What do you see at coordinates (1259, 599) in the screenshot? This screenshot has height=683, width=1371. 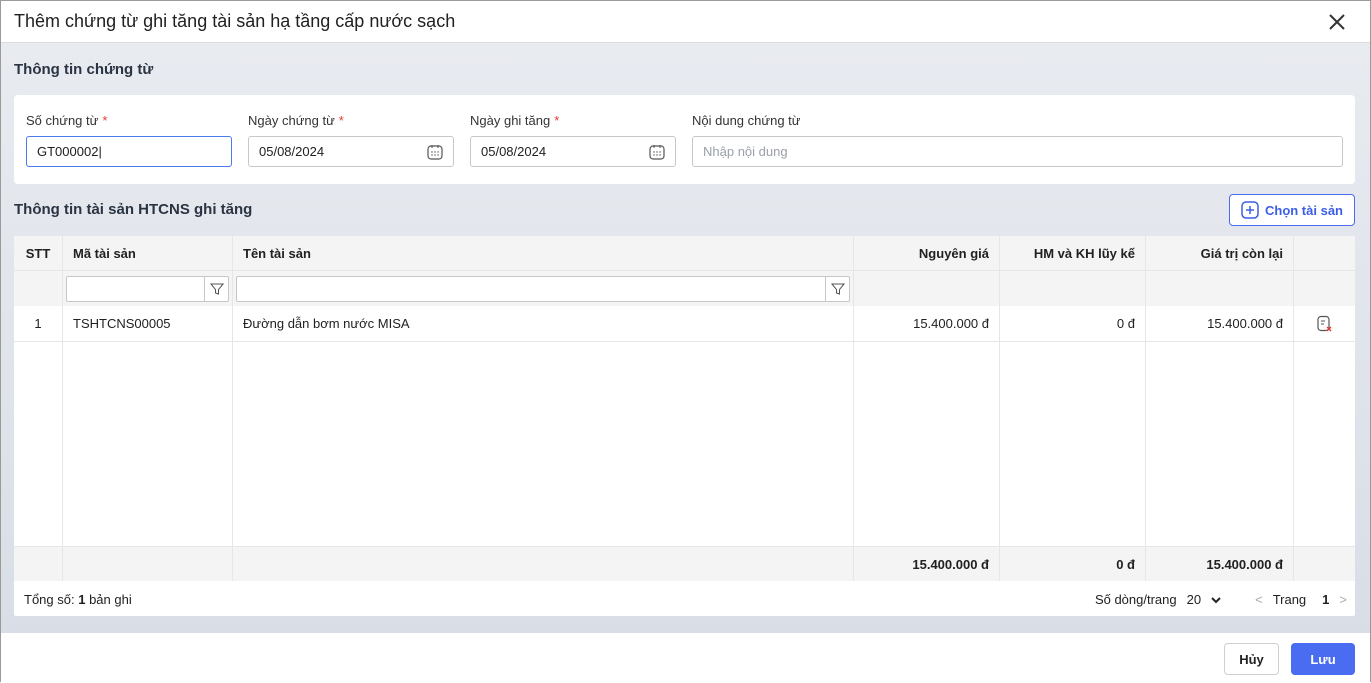 I see `prev-page-button: <` at bounding box center [1259, 599].